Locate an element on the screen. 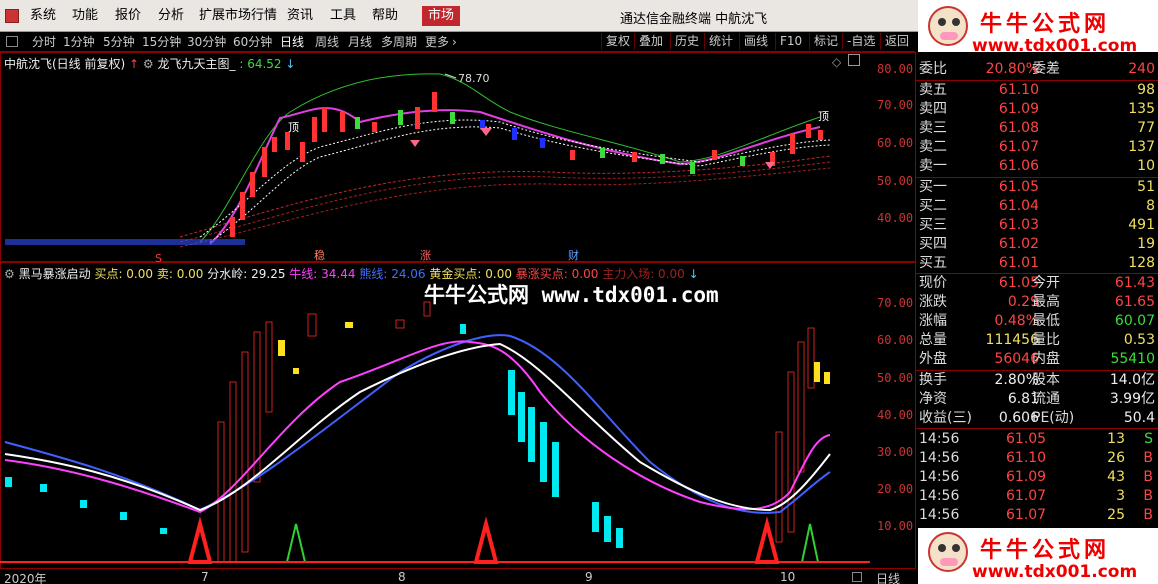 The height and width of the screenshot is (584, 1158). btn-adjust: 复权 is located at coordinates (615, 41).